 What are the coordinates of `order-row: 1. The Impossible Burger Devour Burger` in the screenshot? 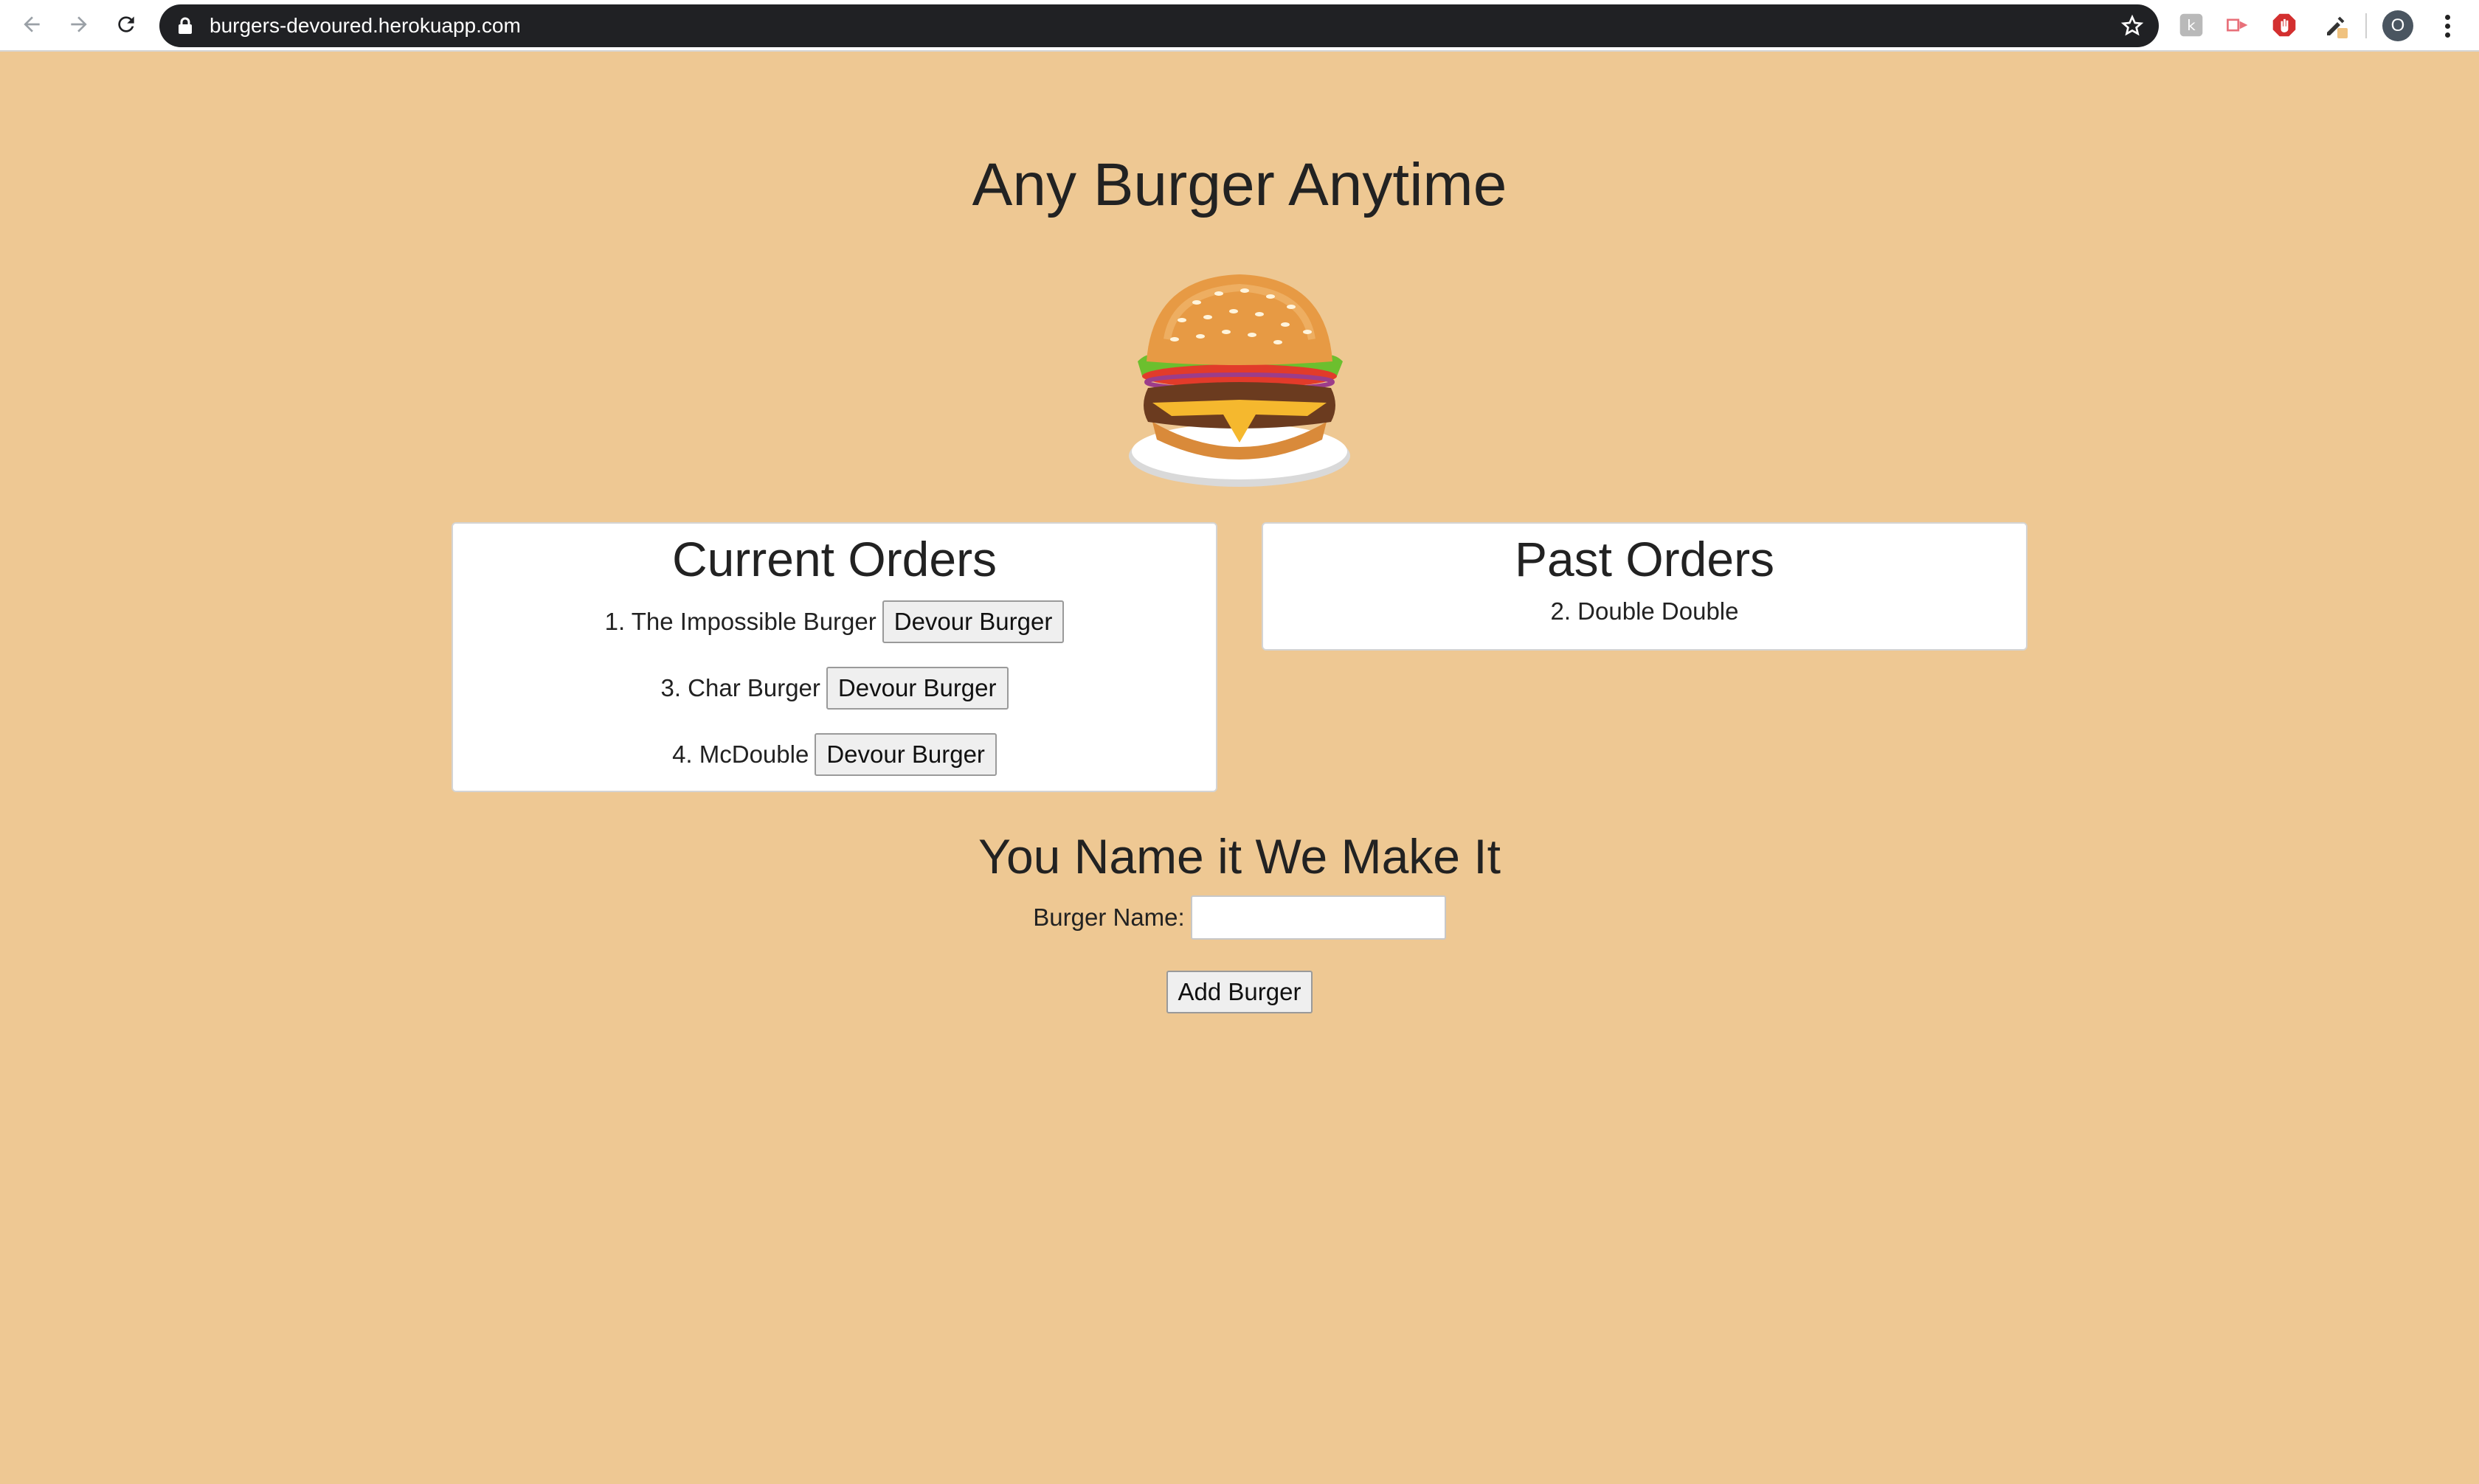 It's located at (835, 622).